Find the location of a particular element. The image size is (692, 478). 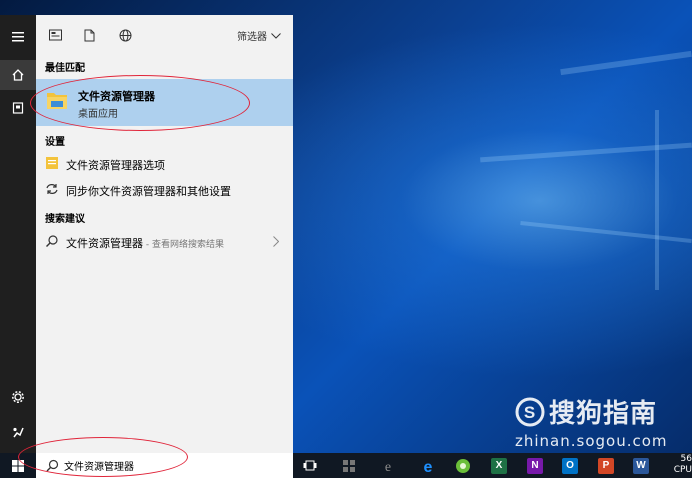

chevron-right-icon is located at coordinates (276, 243).